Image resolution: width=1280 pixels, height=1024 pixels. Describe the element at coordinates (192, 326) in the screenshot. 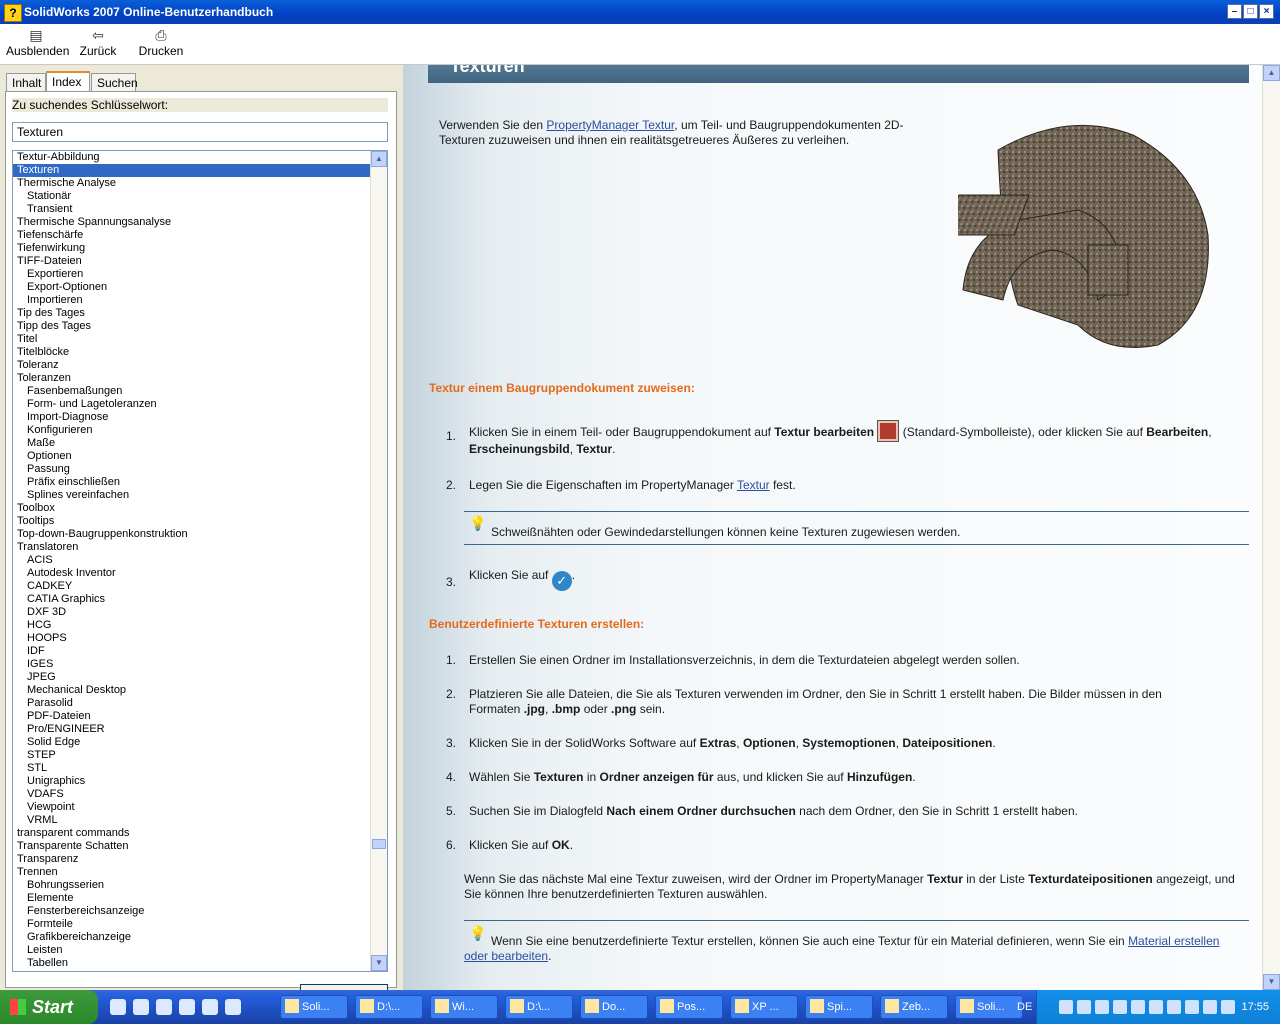

I see `index-entry: Tipp des Tages` at that location.